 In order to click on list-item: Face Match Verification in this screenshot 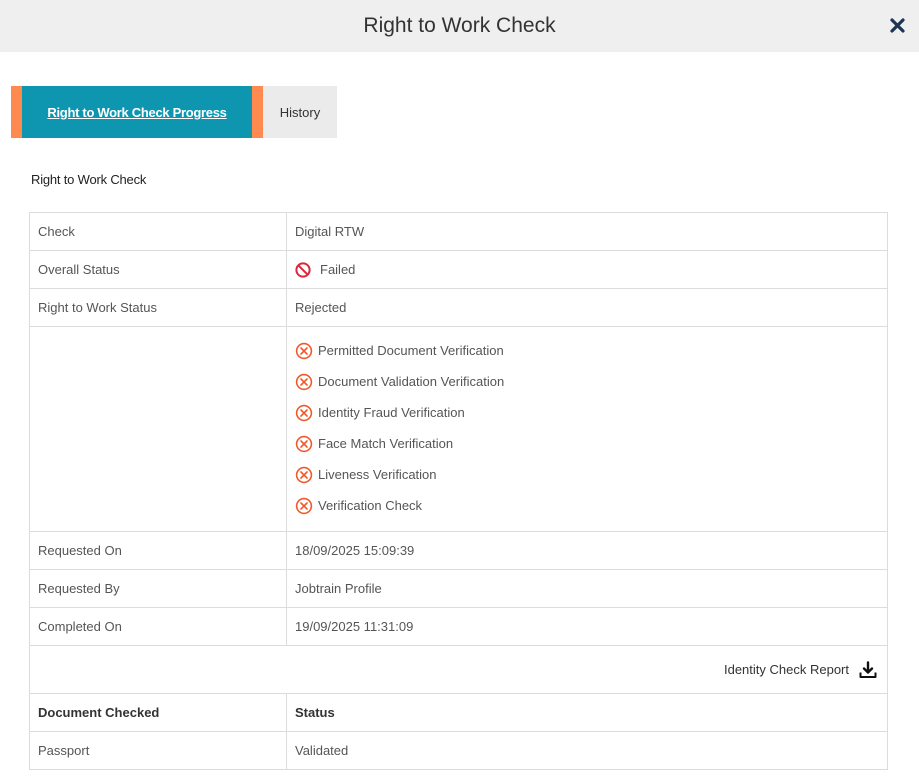, I will do `click(591, 443)`.